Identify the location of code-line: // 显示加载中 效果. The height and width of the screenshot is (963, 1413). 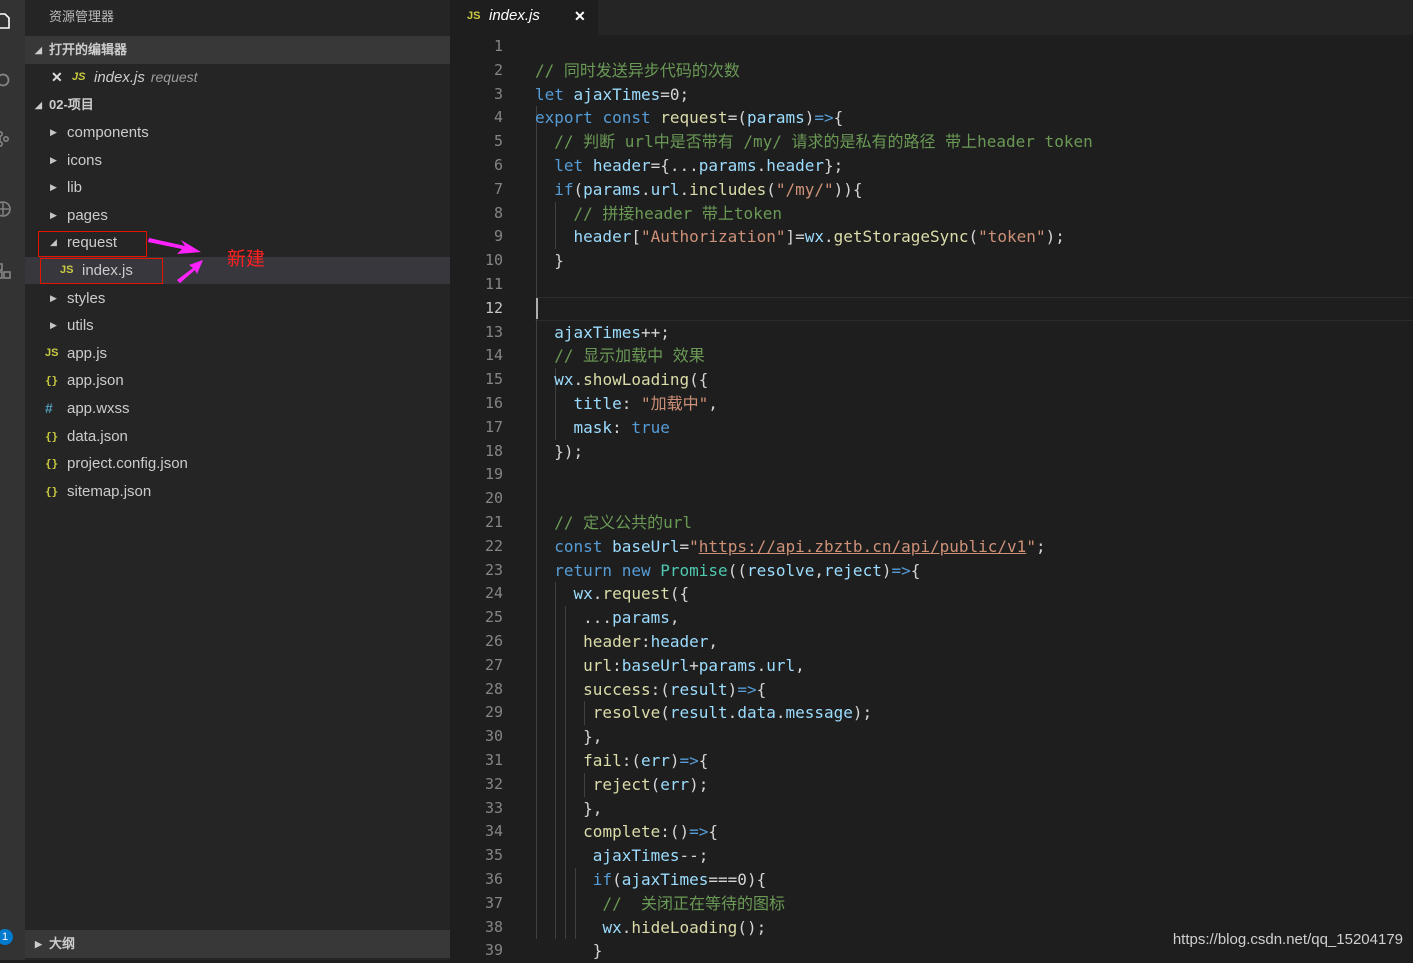
(620, 356).